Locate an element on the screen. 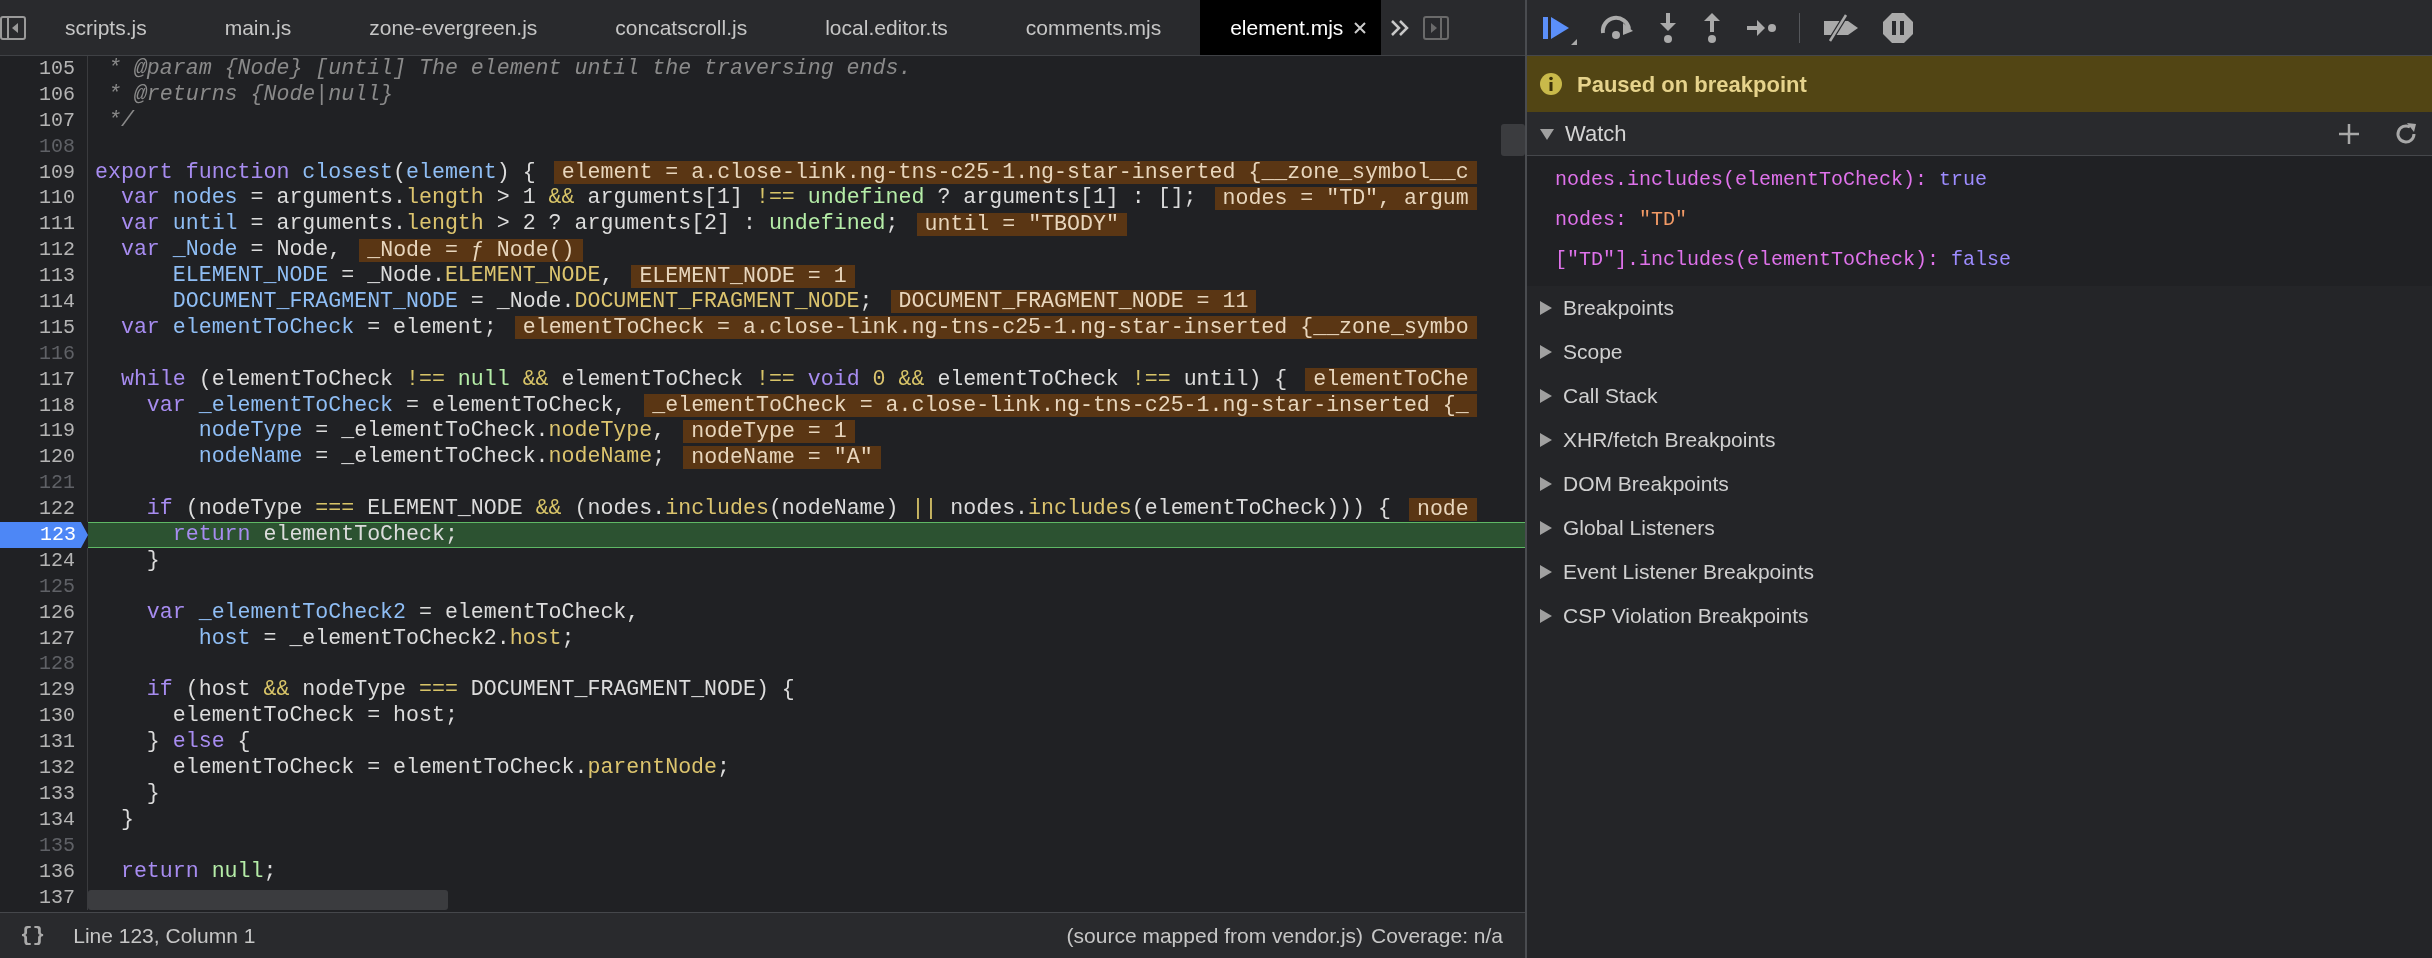 This screenshot has width=2432, height=958. editor-tab: main.js is located at coordinates (258, 27).